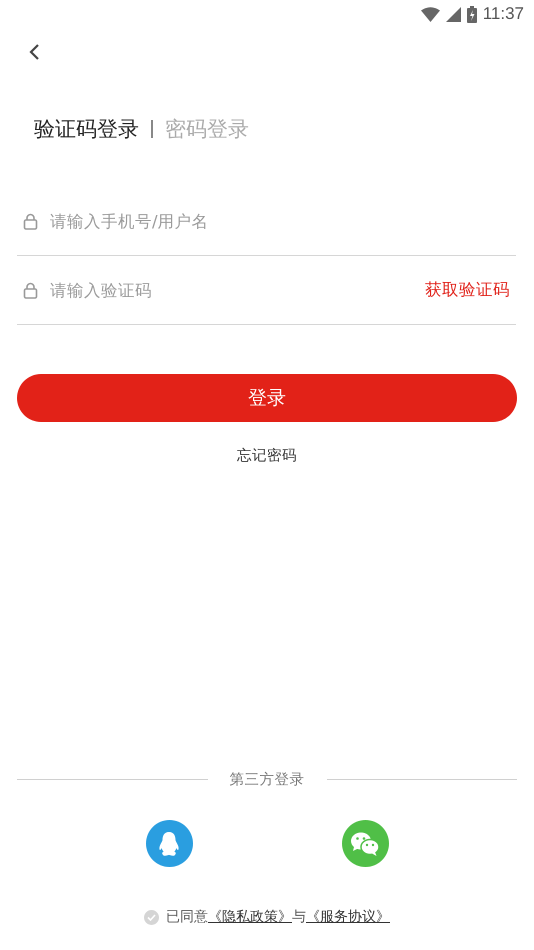 The image size is (534, 950). I want to click on input-field: 请输入手机号/用户名, so click(280, 221).